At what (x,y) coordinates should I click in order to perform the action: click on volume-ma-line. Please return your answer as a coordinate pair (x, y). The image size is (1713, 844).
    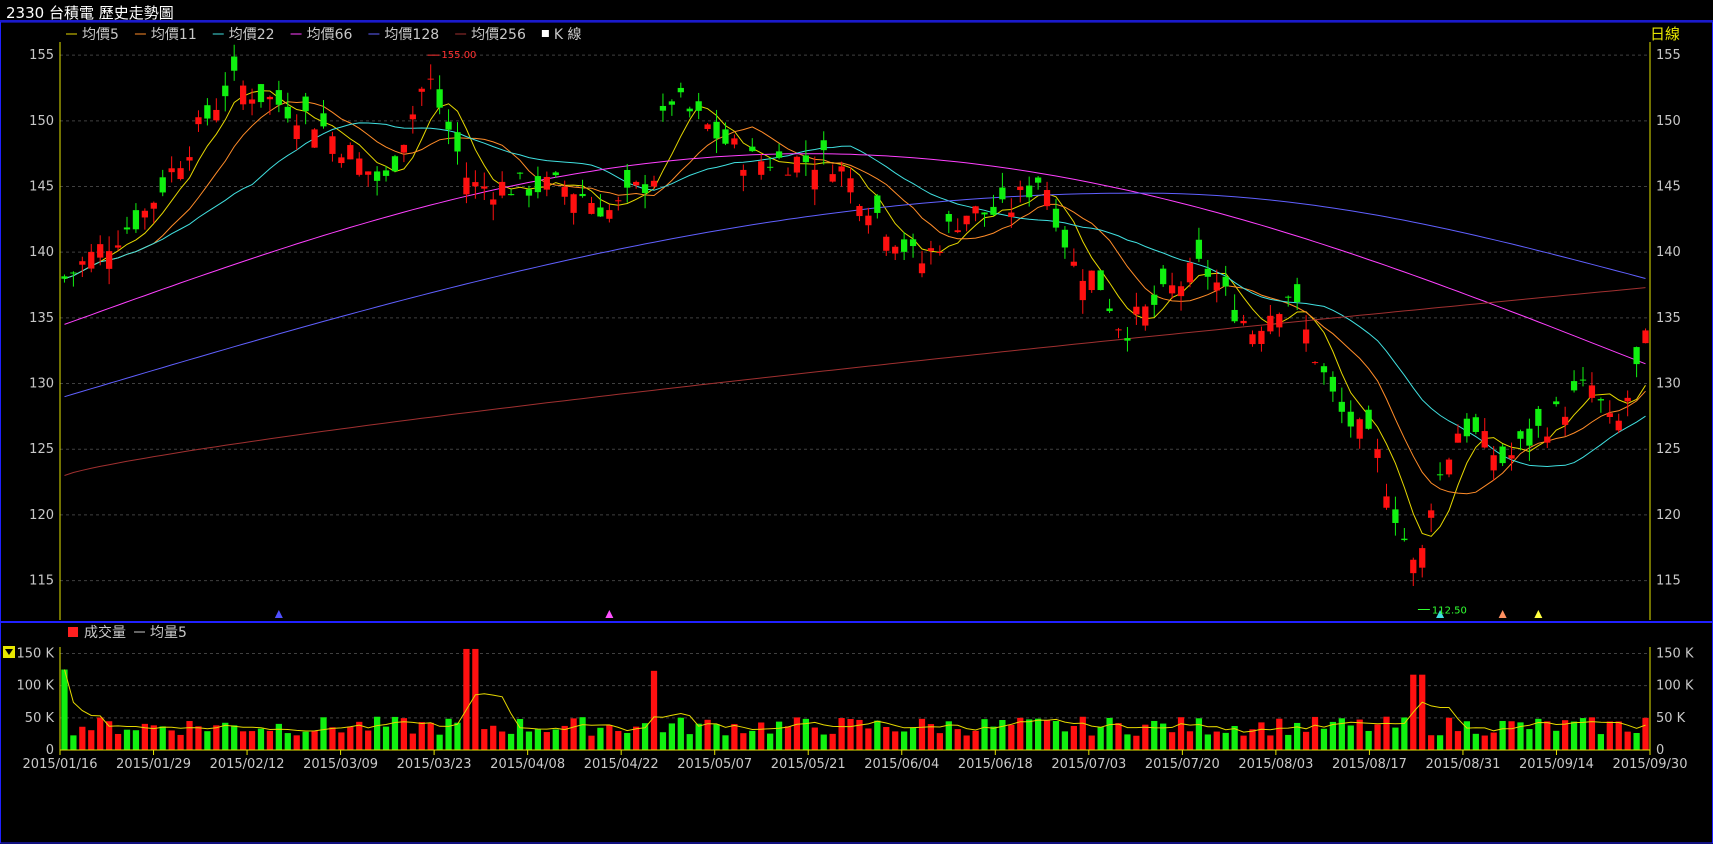
    Looking at the image, I should click on (855, 701).